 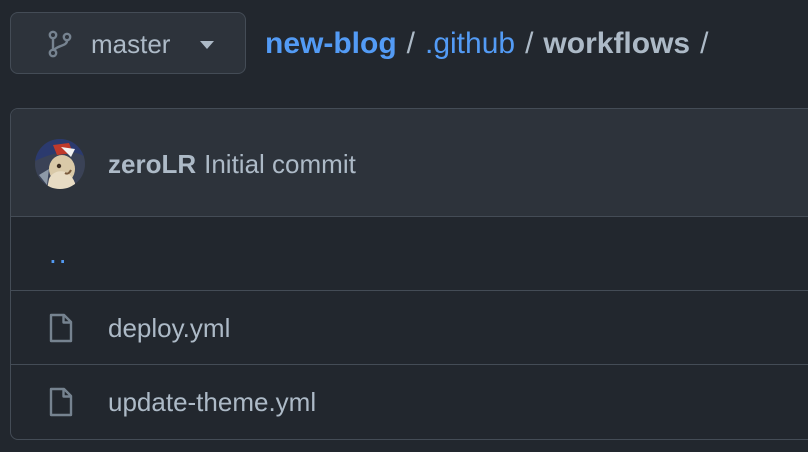 What do you see at coordinates (617, 43) in the screenshot?
I see `breadcrumb-current-folder: workflows` at bounding box center [617, 43].